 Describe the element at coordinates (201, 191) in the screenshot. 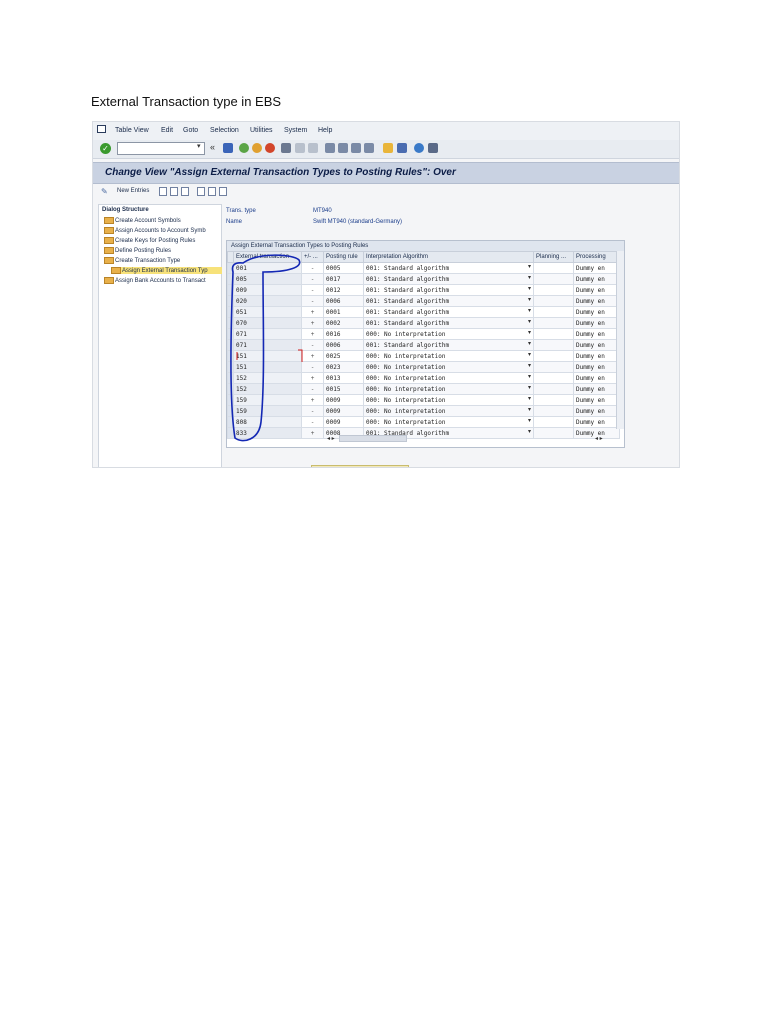

I see `select-all-icon` at that location.